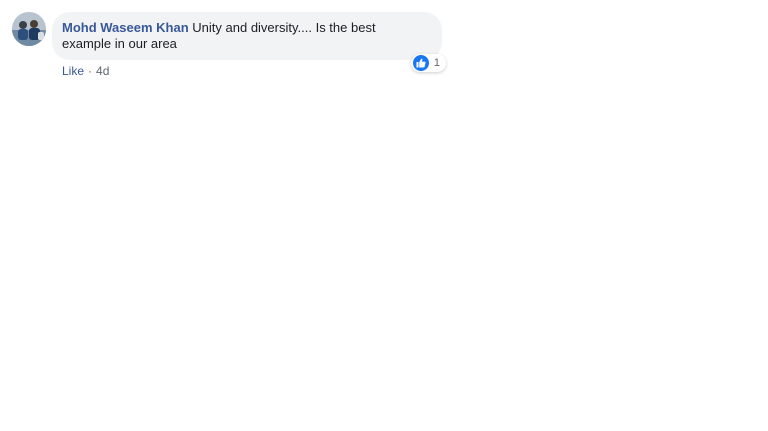 The height and width of the screenshot is (431, 768). Describe the element at coordinates (102, 71) in the screenshot. I see `timestamp: 4d` at that location.